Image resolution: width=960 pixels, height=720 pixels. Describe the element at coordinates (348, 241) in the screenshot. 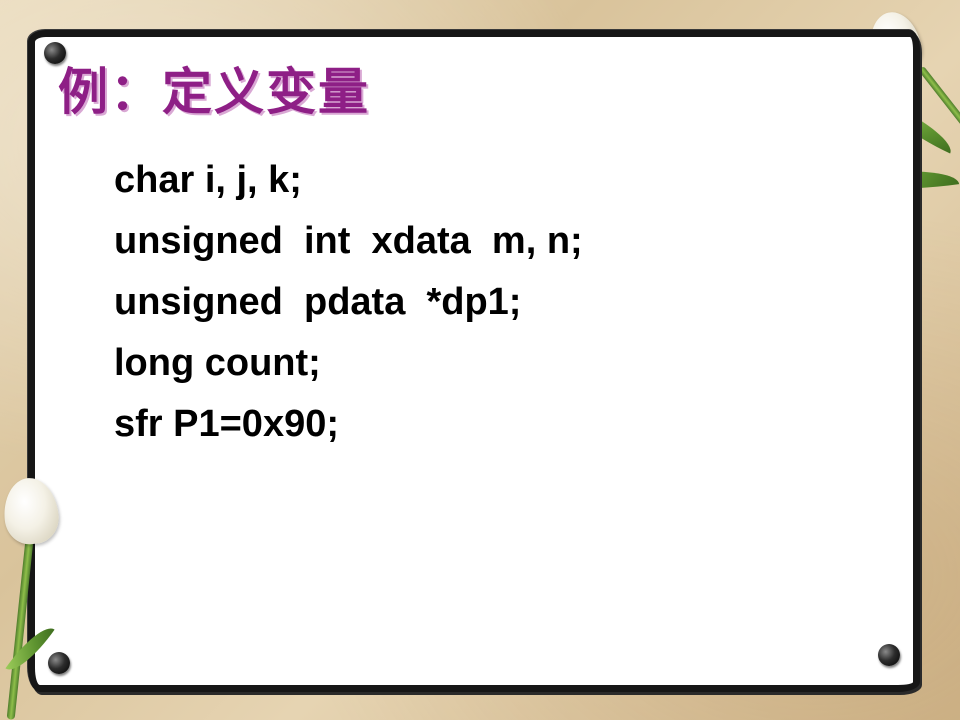

I see `code-line: unsigned int xdata m, n;` at that location.